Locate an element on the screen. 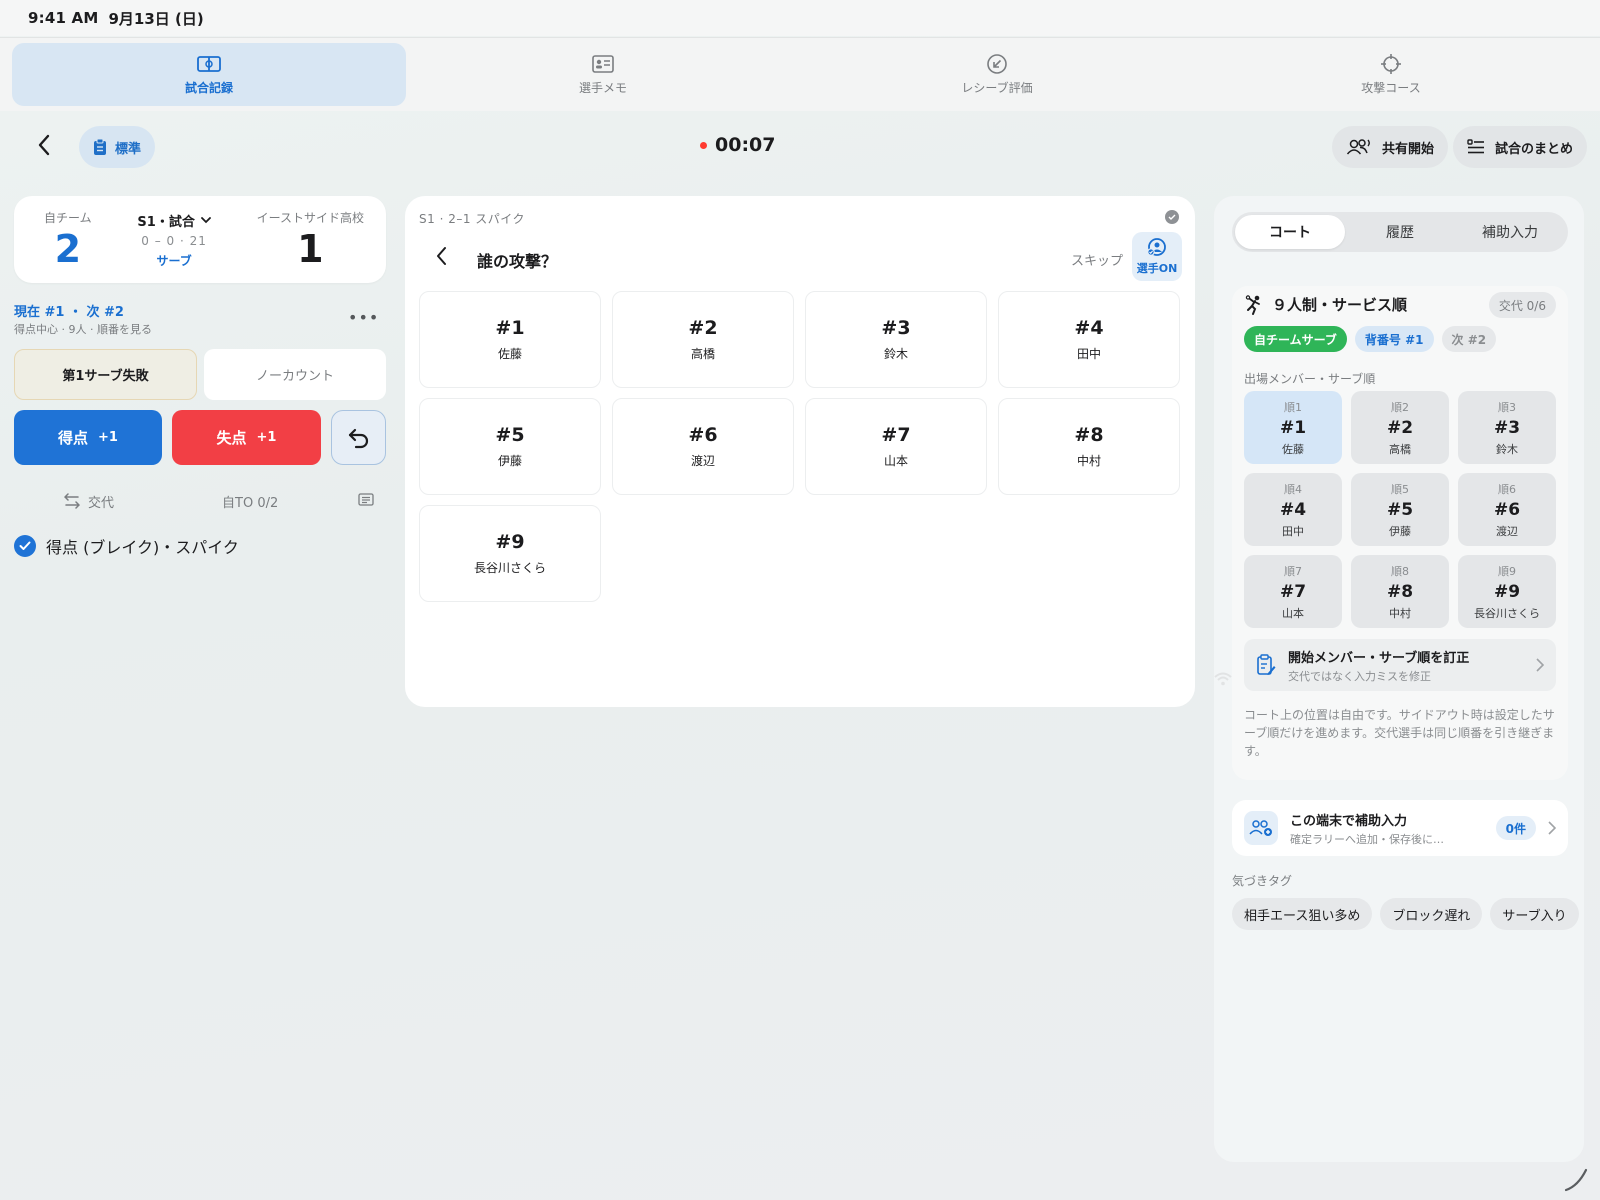 The width and height of the screenshot is (1600, 1200). serve-order-num: #6 is located at coordinates (1507, 509).